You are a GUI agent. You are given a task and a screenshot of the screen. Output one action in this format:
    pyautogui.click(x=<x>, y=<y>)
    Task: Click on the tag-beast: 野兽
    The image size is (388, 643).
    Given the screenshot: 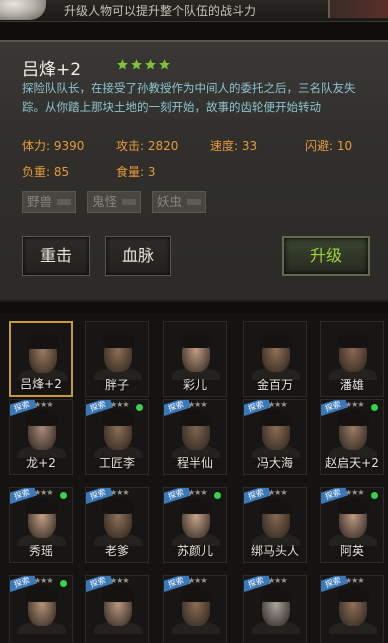 What is the action you would take?
    pyautogui.click(x=49, y=202)
    